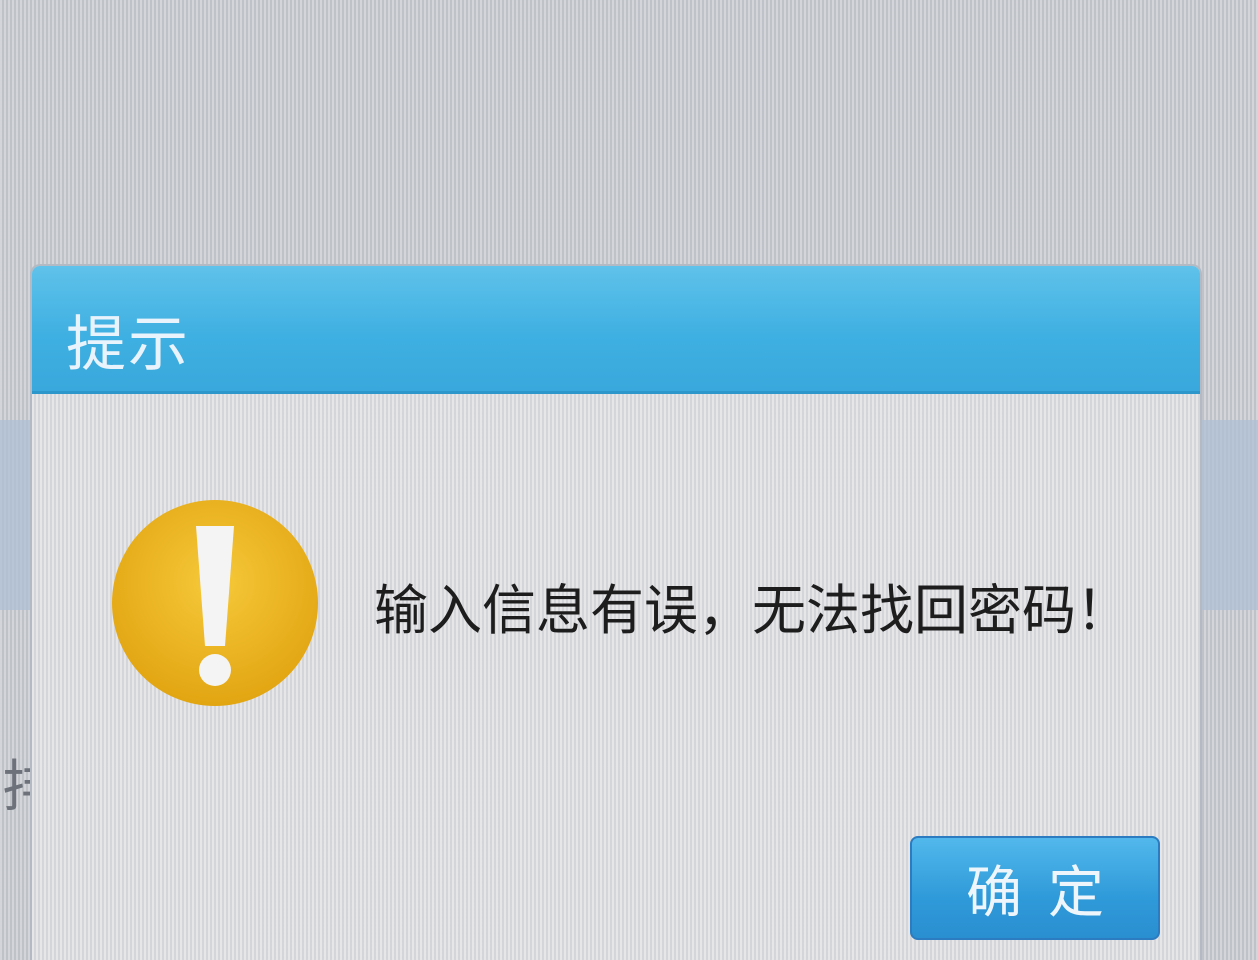 The image size is (1258, 960). What do you see at coordinates (752, 610) in the screenshot?
I see `dialog-message: 输入信息有误，无法找回密码！` at bounding box center [752, 610].